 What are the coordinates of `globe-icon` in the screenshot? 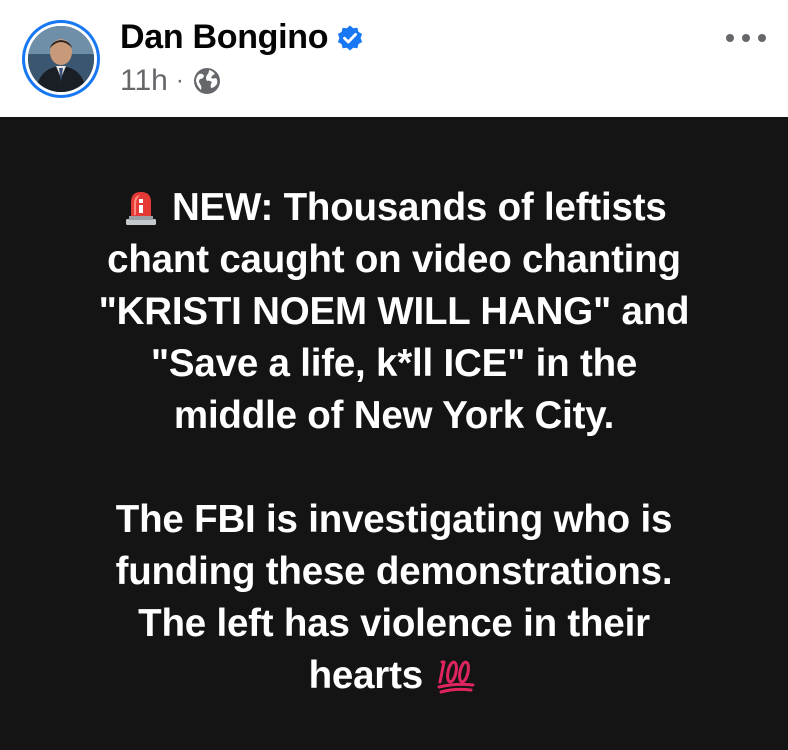 It's located at (207, 81).